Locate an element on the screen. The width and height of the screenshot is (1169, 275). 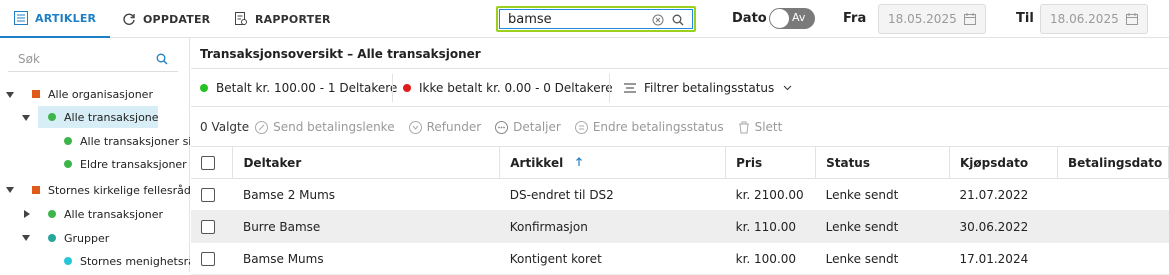
link-icon is located at coordinates (262, 127).